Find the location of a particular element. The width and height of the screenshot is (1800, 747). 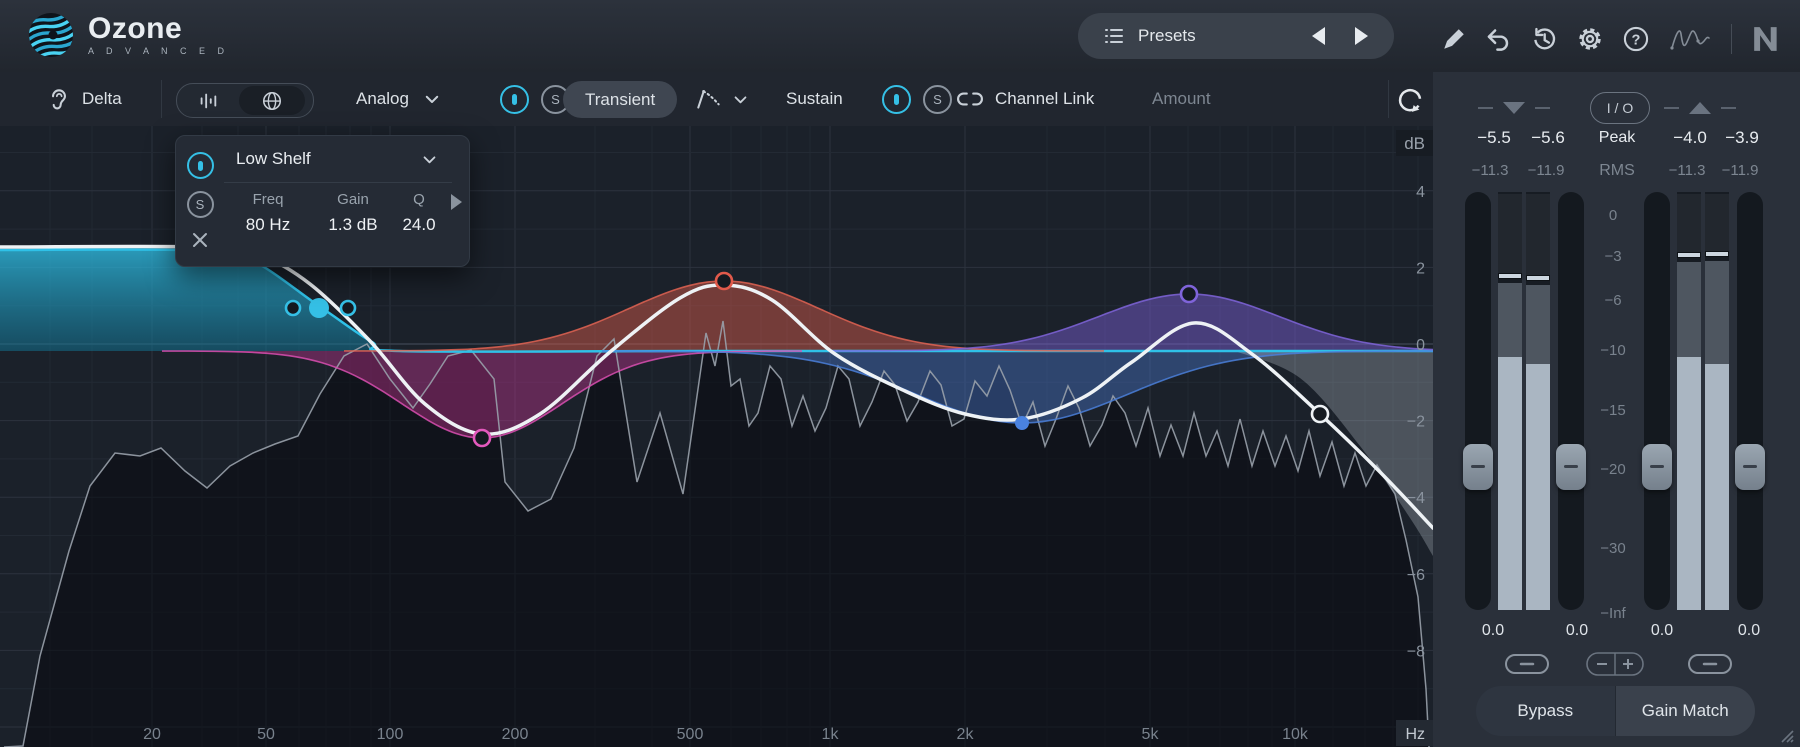

band-view-toggle is located at coordinates (208, 101).